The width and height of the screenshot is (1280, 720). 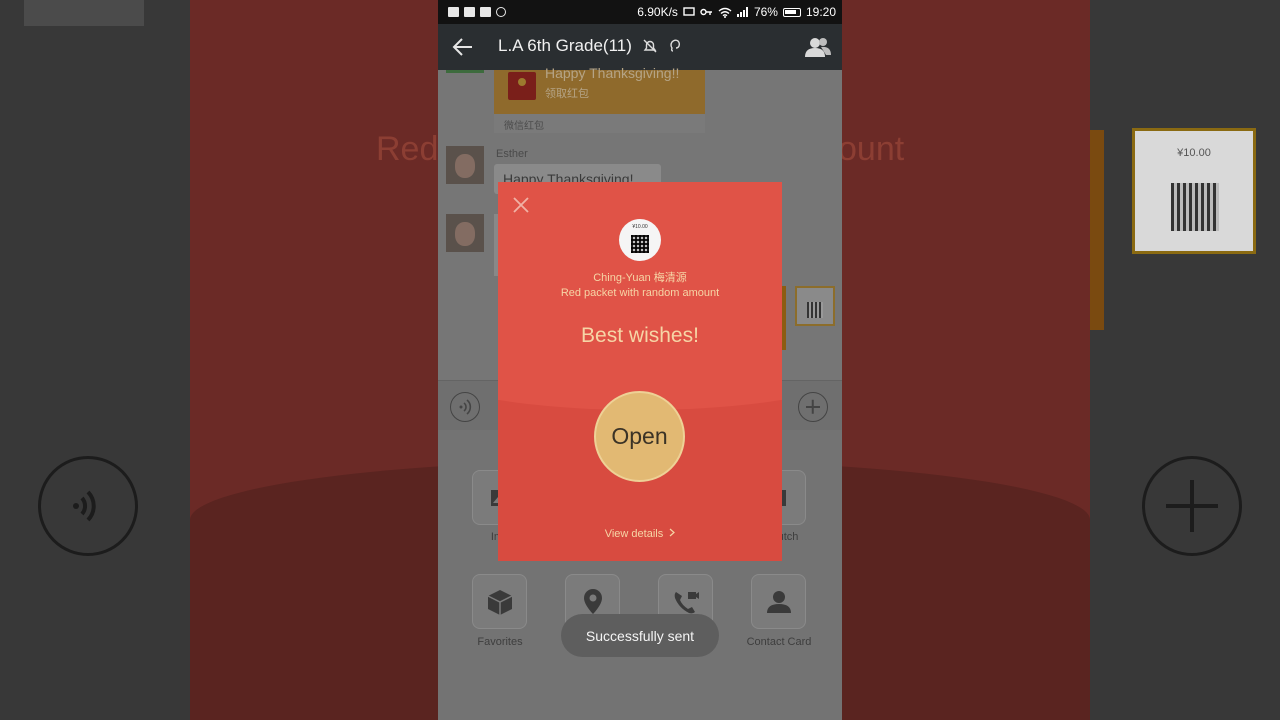 I want to click on chat-header: L.A 6th Grade(11), so click(x=640, y=47).